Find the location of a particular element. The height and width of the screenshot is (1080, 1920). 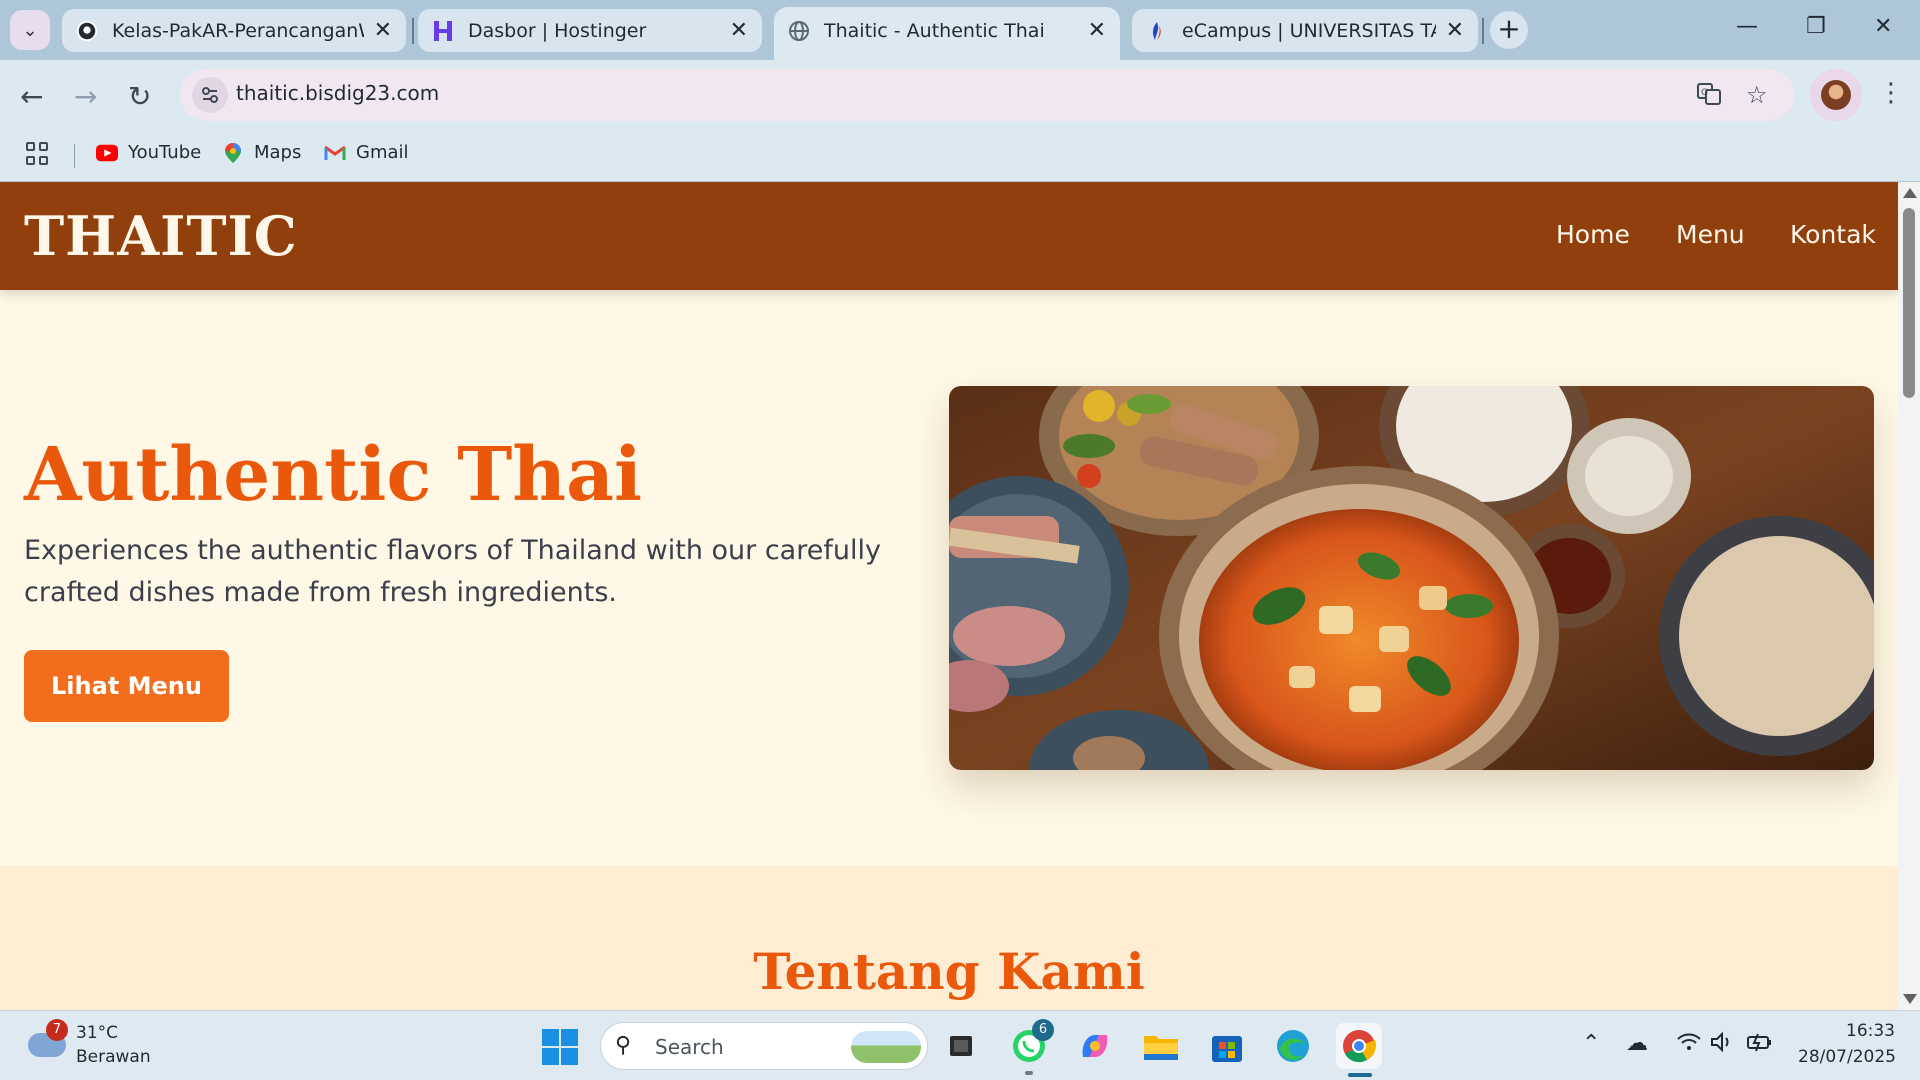

bookmarks-bar: YouTube Maps Gmail is located at coordinates (960, 156).